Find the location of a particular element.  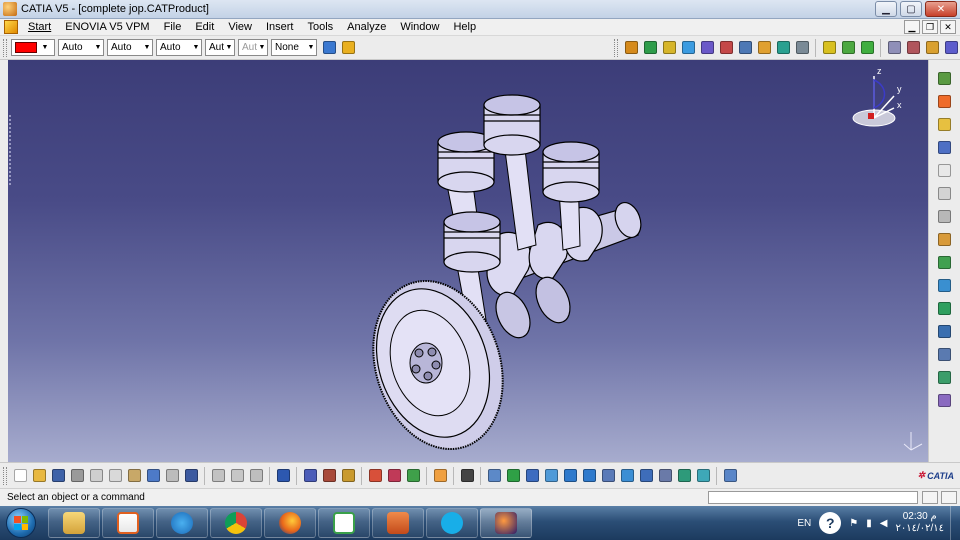

help-icon: ? is located at coordinates (830, 523).